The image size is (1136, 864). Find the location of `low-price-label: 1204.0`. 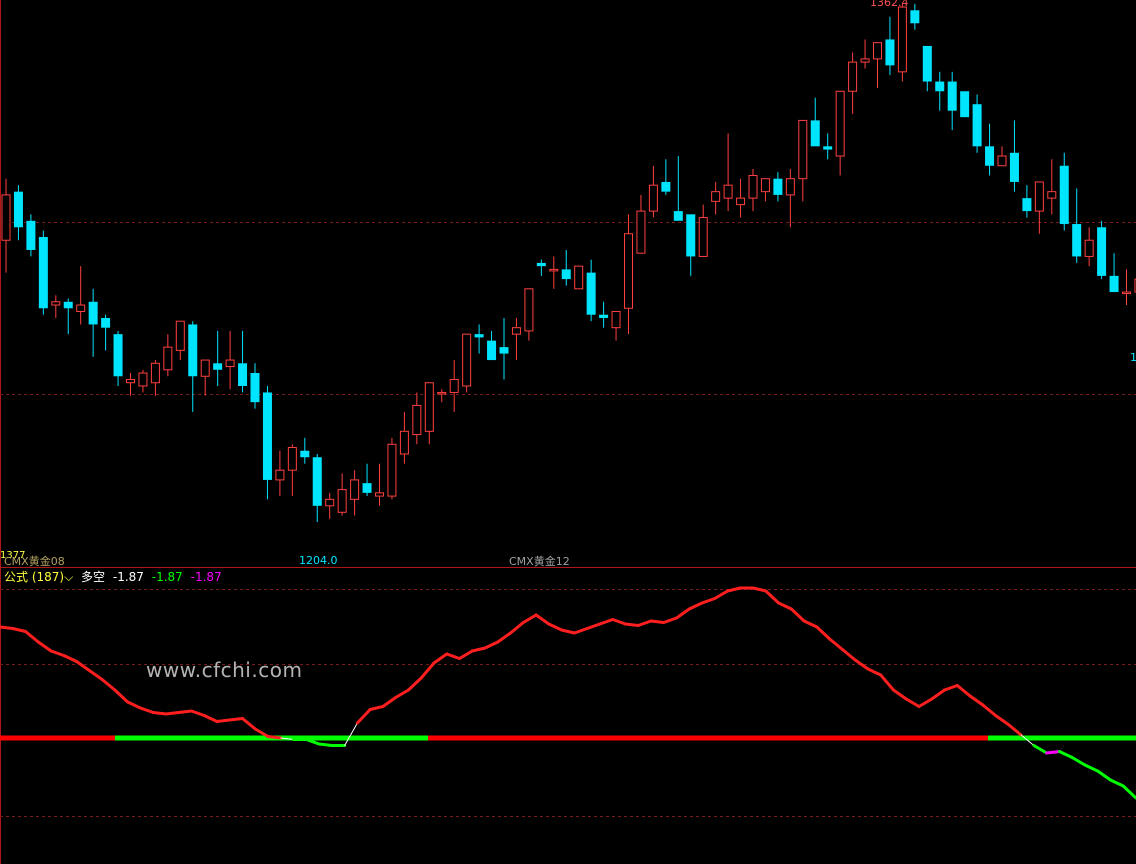

low-price-label: 1204.0 is located at coordinates (318, 560).